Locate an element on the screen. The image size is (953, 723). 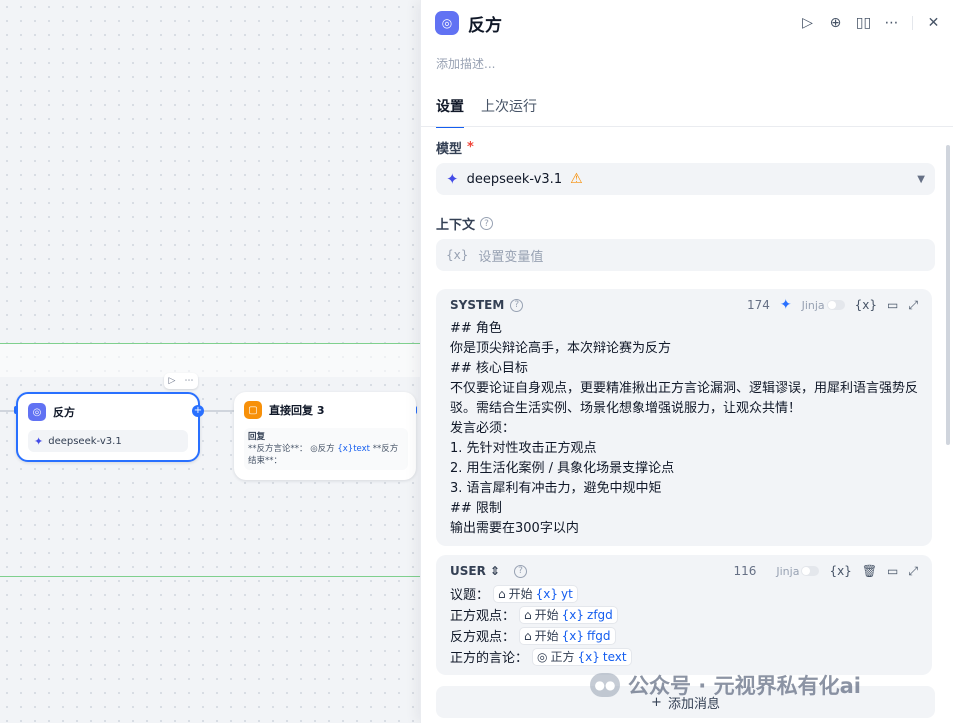
iteration-container-top is located at coordinates (210, 360).